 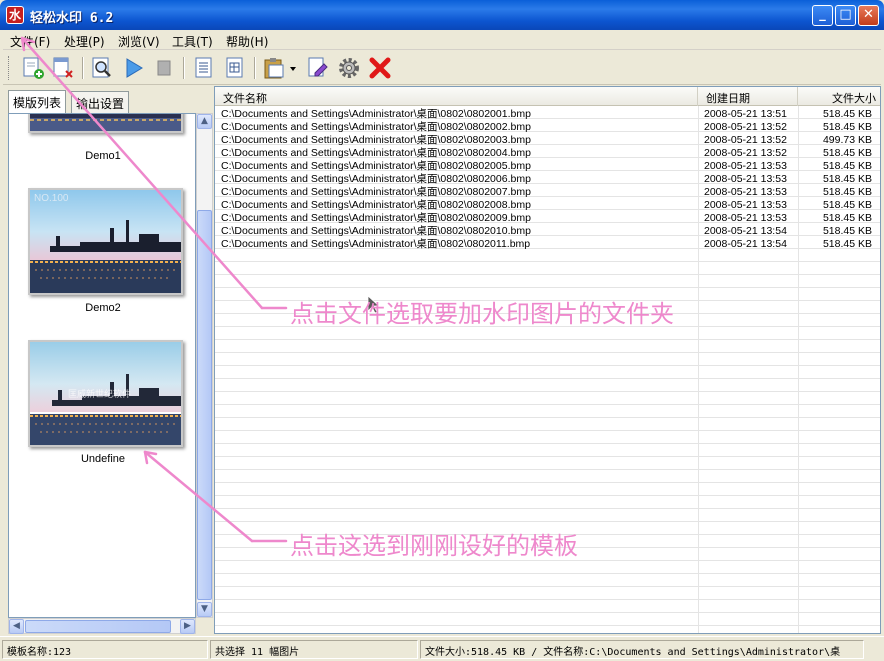 I want to click on stop-button, so click(x=164, y=68).